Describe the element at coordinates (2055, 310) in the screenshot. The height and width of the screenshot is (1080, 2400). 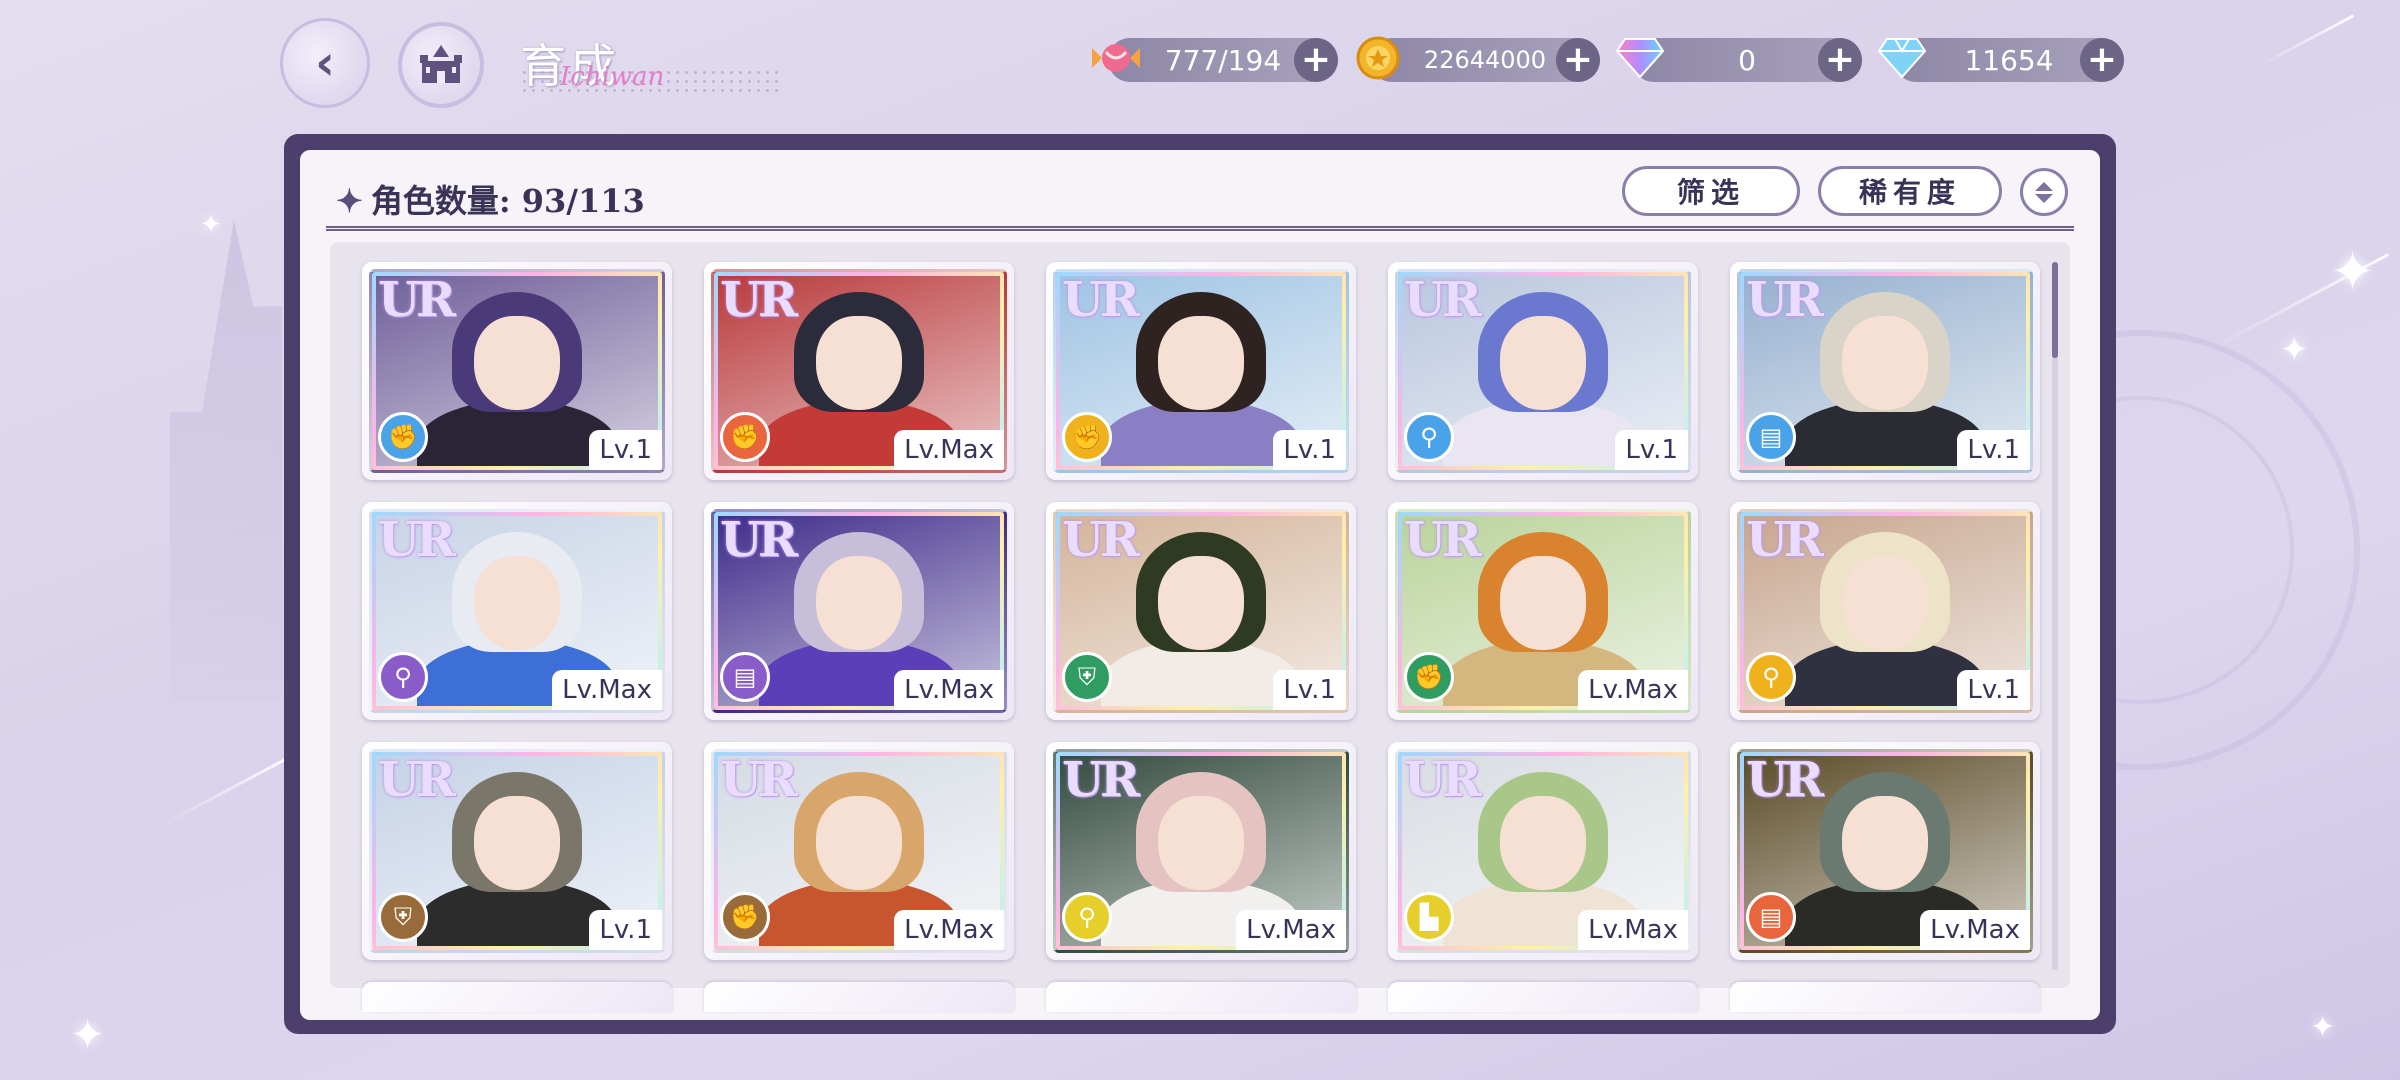
I see `scrollbar-thumb` at that location.